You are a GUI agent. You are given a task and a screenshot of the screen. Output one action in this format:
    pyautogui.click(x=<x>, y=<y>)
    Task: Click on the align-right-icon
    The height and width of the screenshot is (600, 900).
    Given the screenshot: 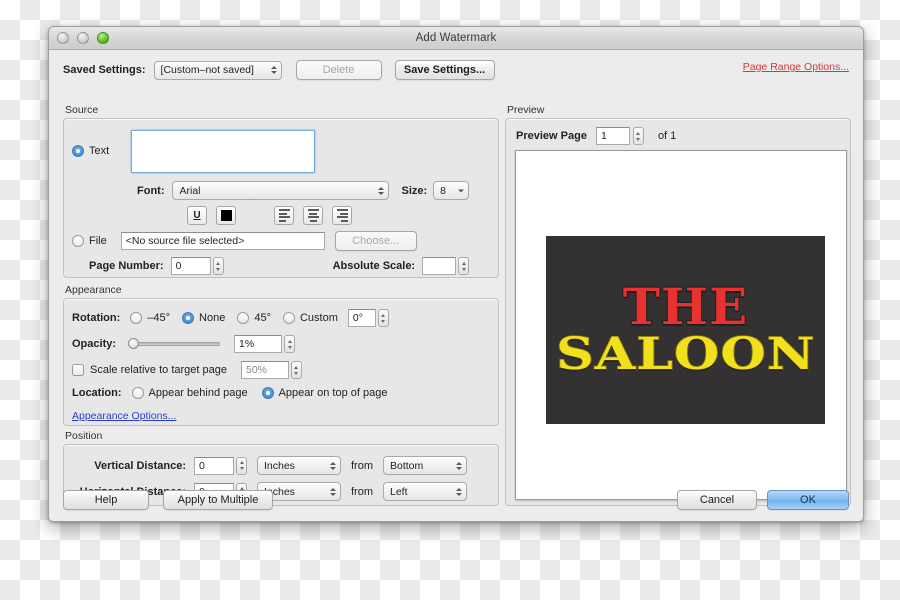 What is the action you would take?
    pyautogui.click(x=342, y=215)
    